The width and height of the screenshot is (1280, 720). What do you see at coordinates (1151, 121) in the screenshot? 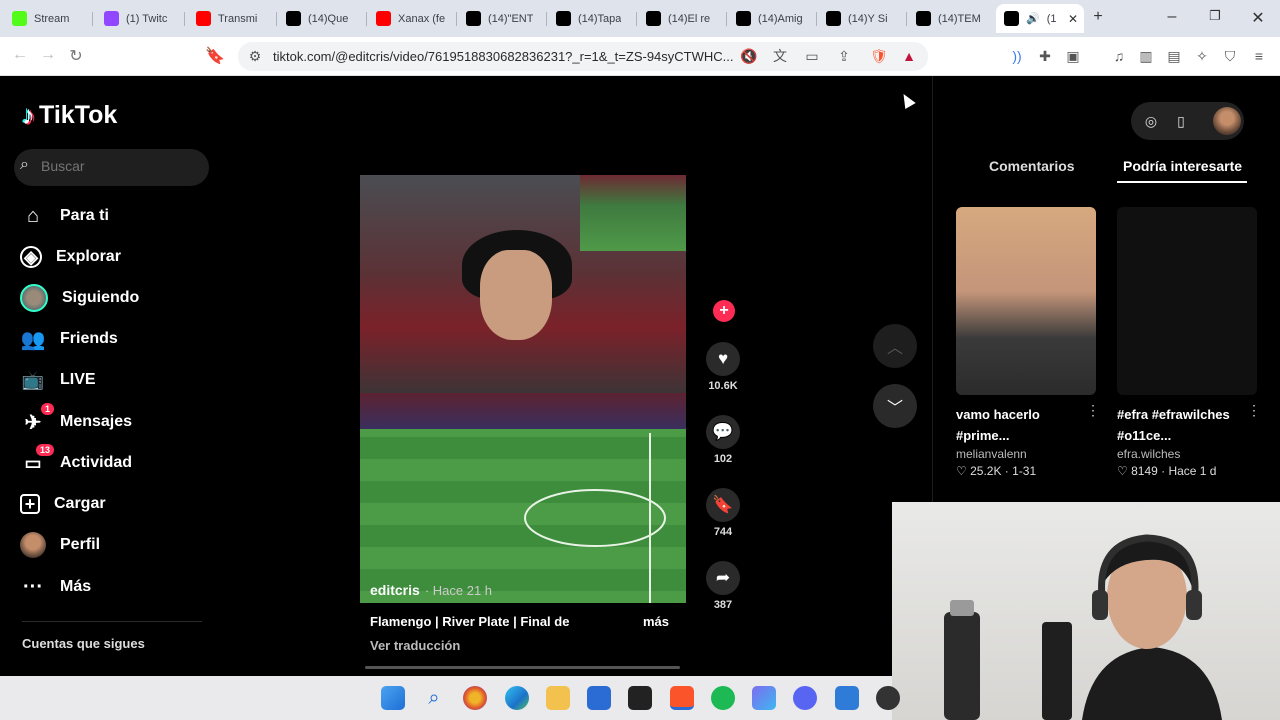
I see `compass-control-icon: ◎` at bounding box center [1151, 121].